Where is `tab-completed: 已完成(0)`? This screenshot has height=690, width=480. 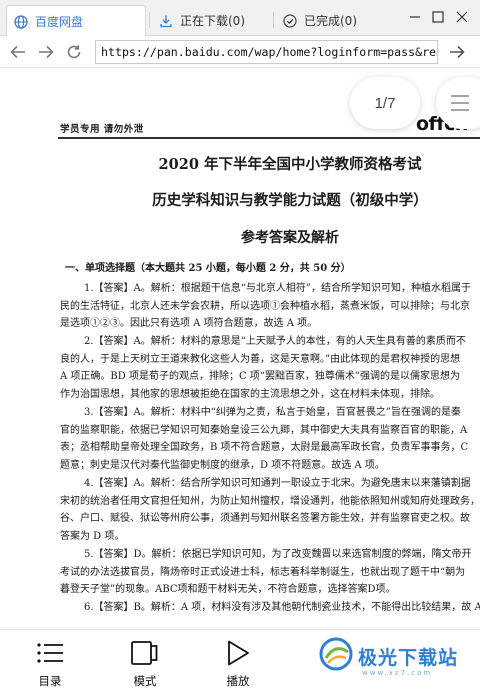
tab-completed: 已完成(0) is located at coordinates (335, 20).